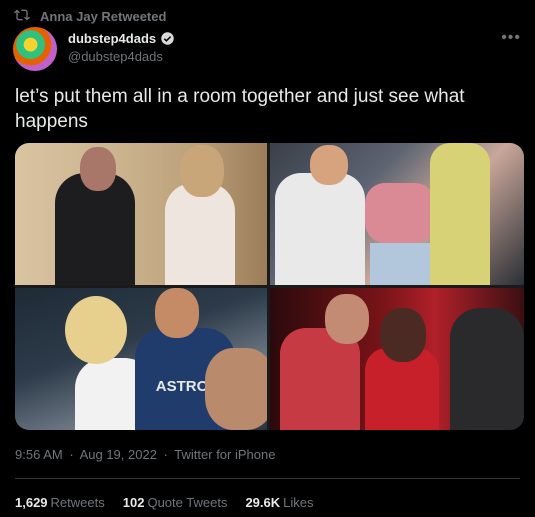 The width and height of the screenshot is (535, 517). What do you see at coordinates (279, 502) in the screenshot?
I see `likes-stat: 29.6K Likes` at bounding box center [279, 502].